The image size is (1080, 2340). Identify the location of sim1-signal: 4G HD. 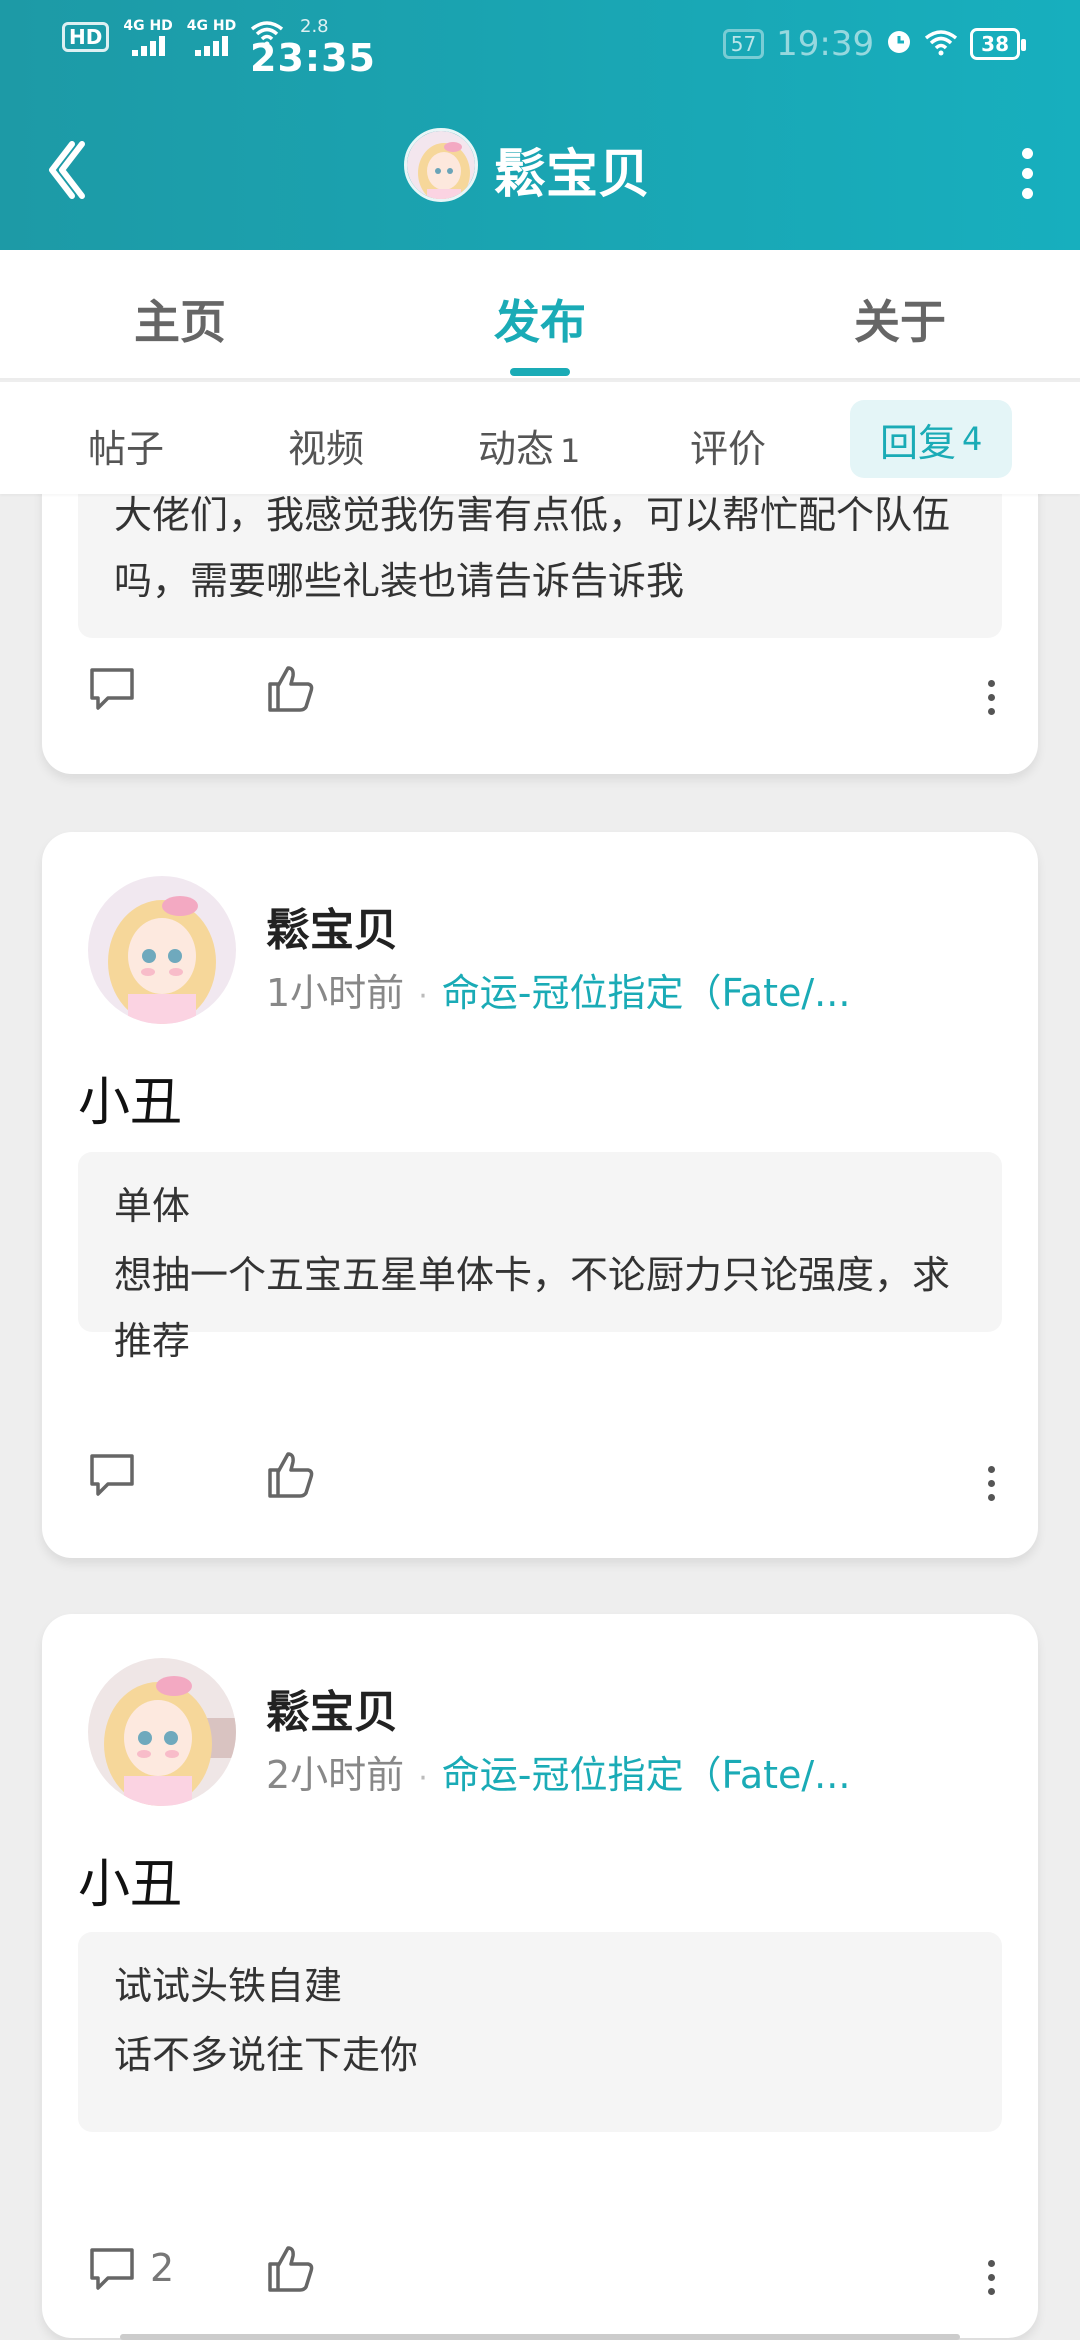
(148, 37).